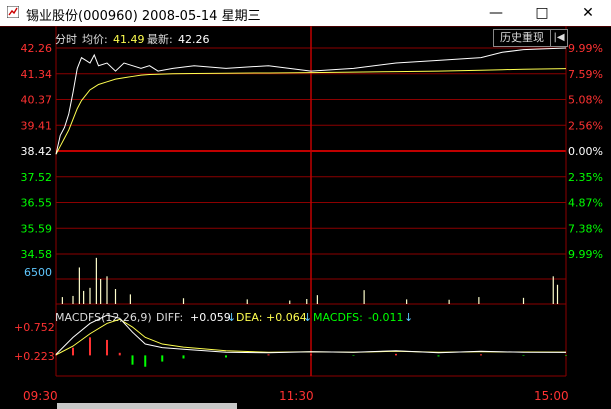 The image size is (611, 409). Describe the element at coordinates (40, 396) in the screenshot. I see `time-label-open: 09:30` at that location.